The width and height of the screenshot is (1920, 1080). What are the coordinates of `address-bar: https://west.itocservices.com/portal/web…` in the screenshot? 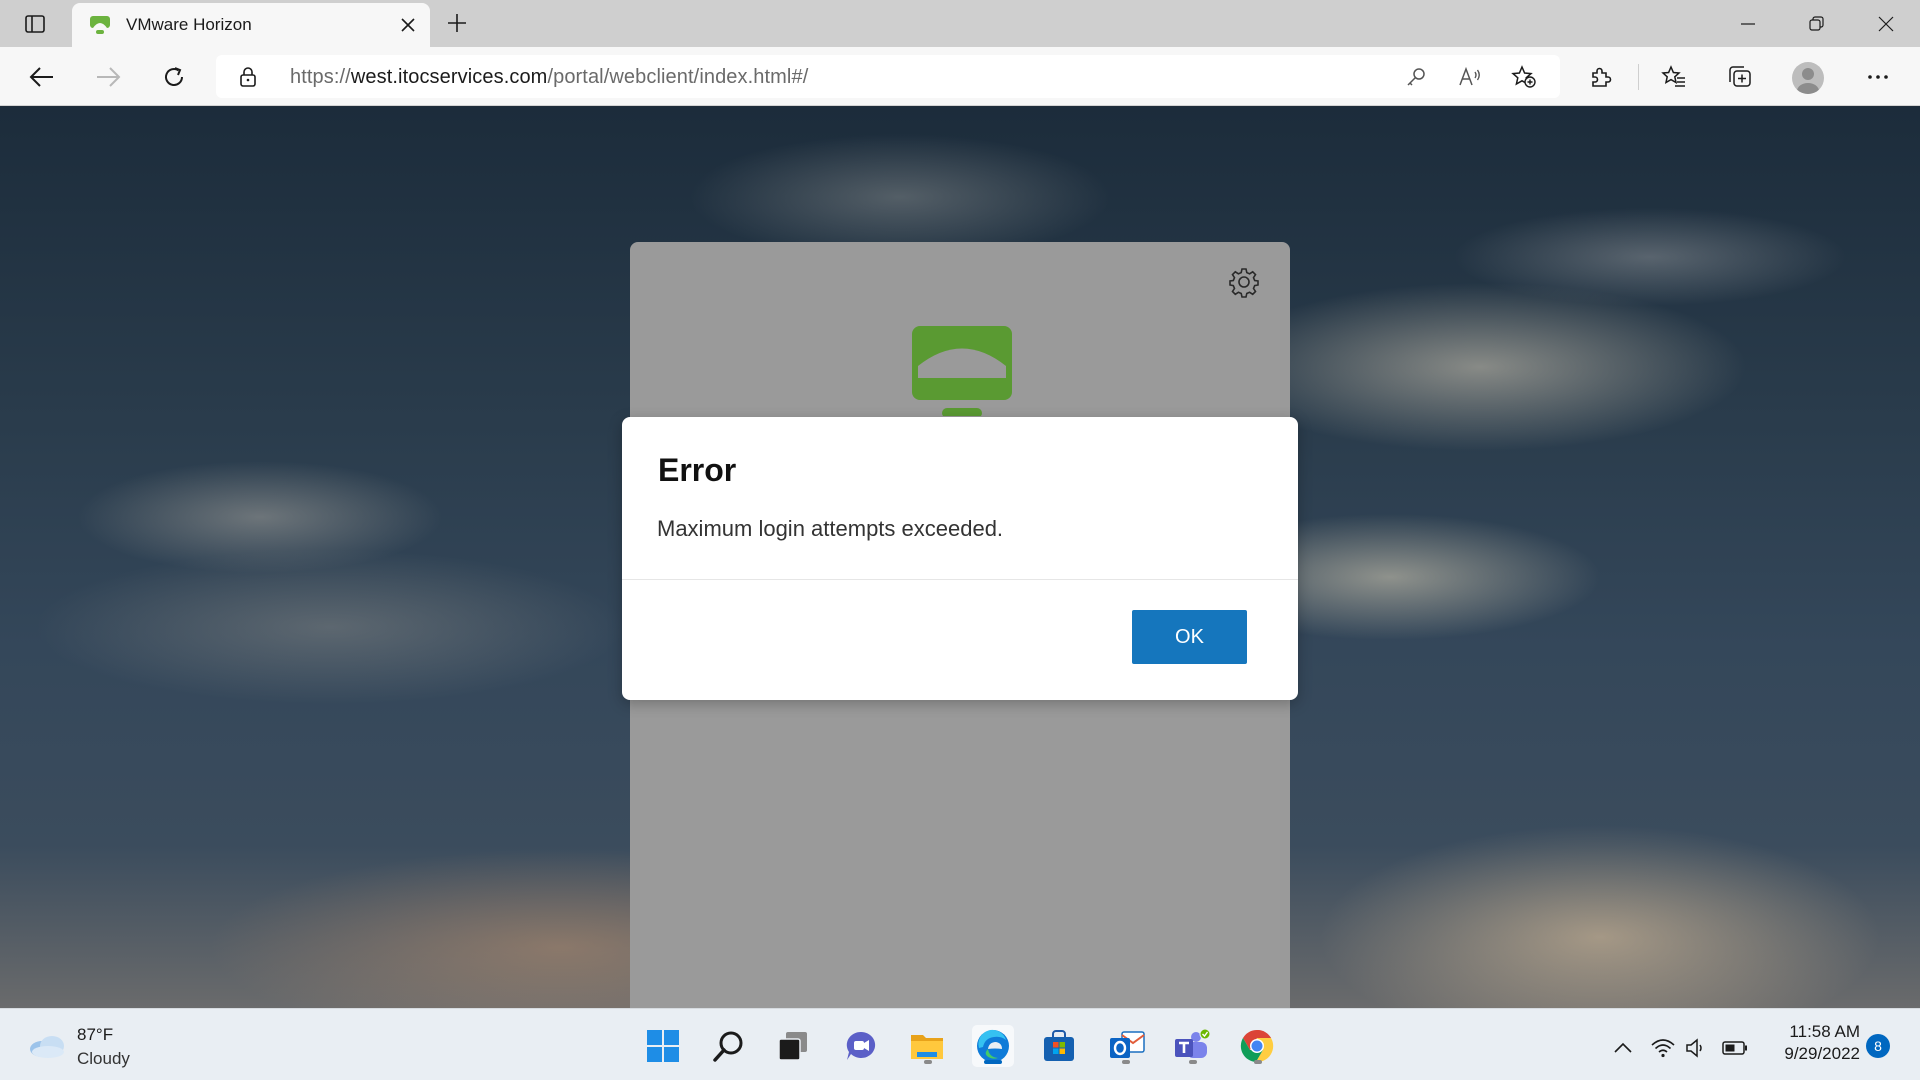 It's located at (888, 76).